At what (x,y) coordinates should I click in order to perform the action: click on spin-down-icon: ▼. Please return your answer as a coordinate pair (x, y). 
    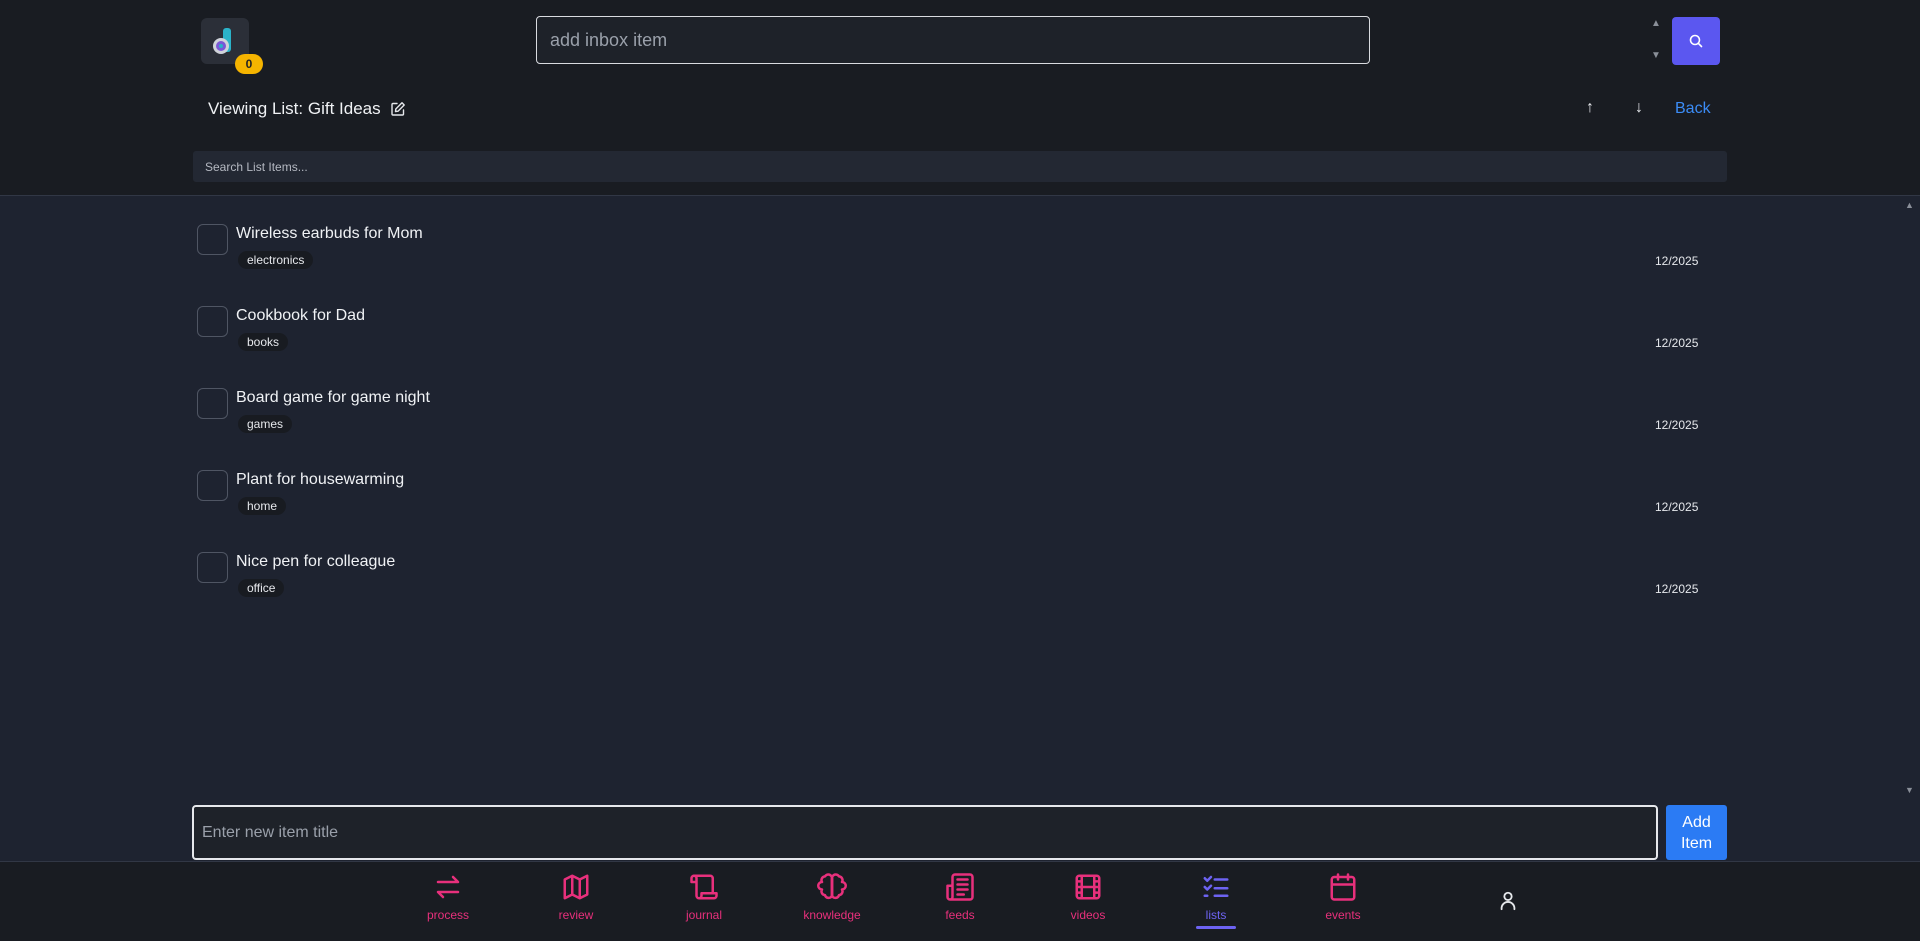
    Looking at the image, I should click on (1656, 56).